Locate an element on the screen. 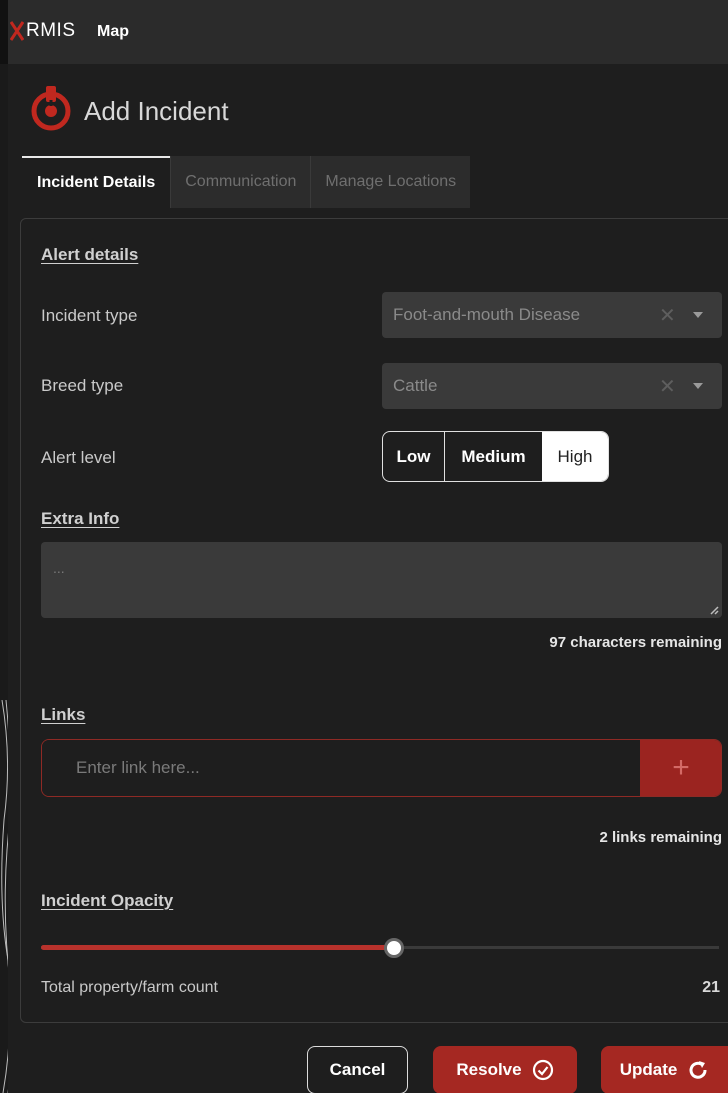 This screenshot has height=1093, width=728. check-circle-icon is located at coordinates (542, 1070).